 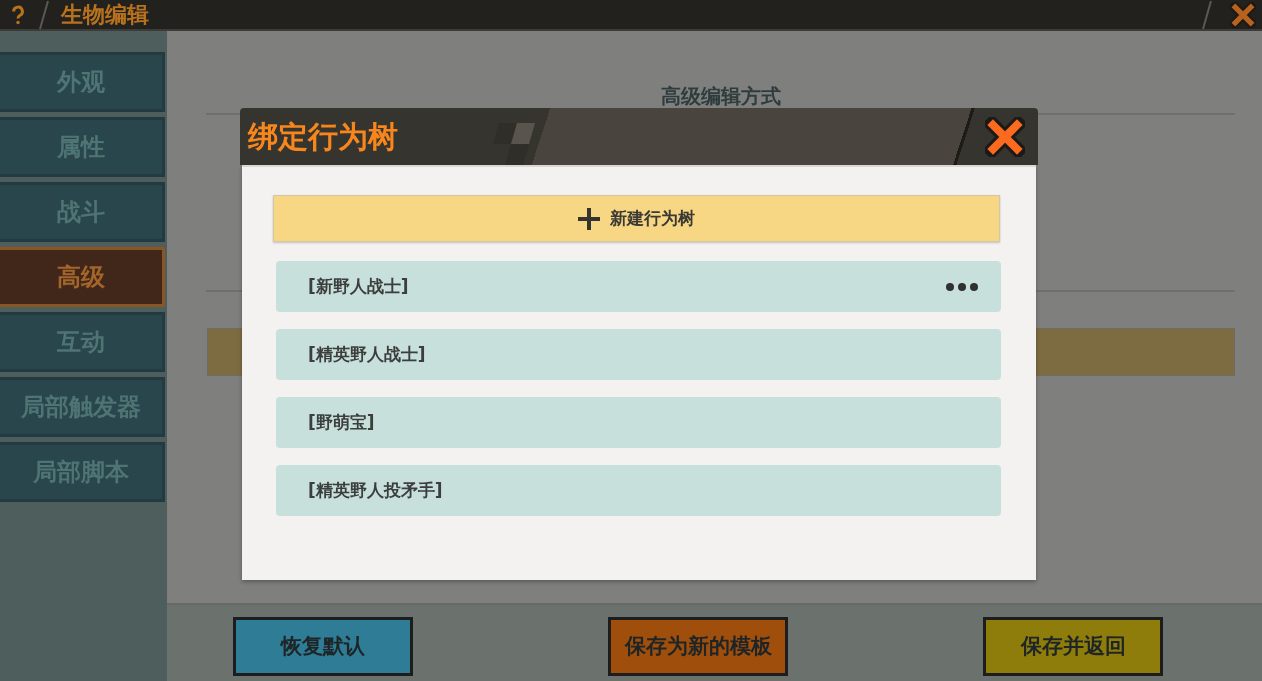 I want to click on more-icon, so click(x=962, y=286).